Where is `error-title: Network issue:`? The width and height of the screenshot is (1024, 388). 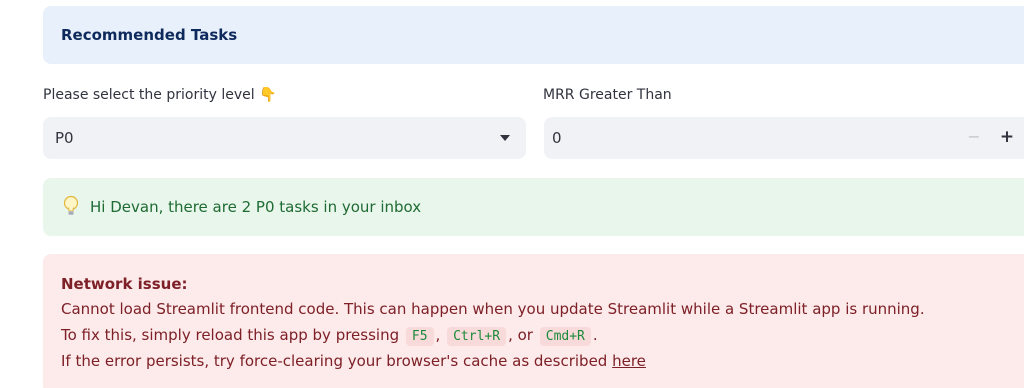
error-title: Network issue: is located at coordinates (124, 284).